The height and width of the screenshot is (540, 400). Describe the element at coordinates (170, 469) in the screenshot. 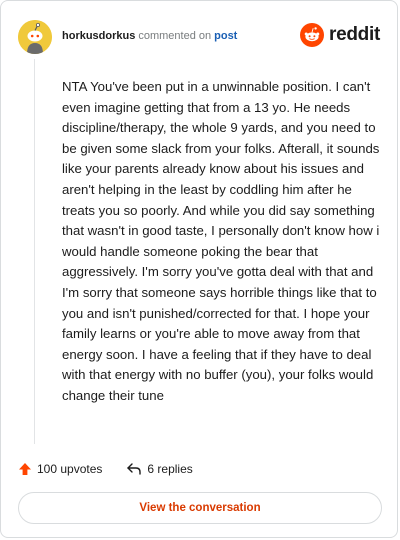

I see `reply-count: 6 replies` at that location.